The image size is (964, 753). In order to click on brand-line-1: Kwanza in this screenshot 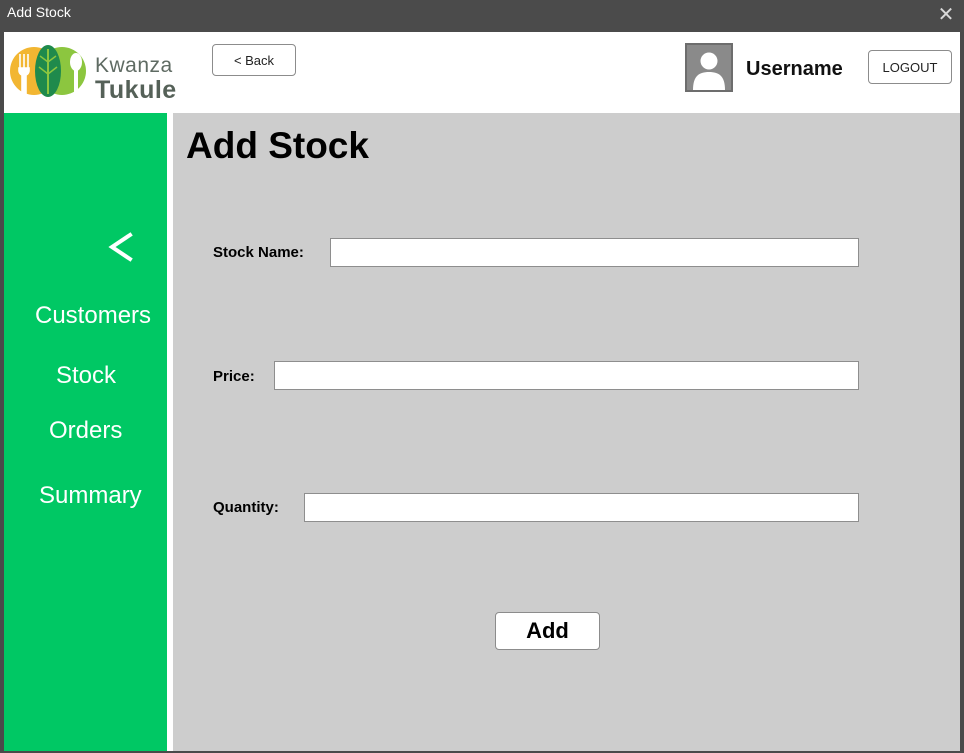, I will do `click(134, 65)`.